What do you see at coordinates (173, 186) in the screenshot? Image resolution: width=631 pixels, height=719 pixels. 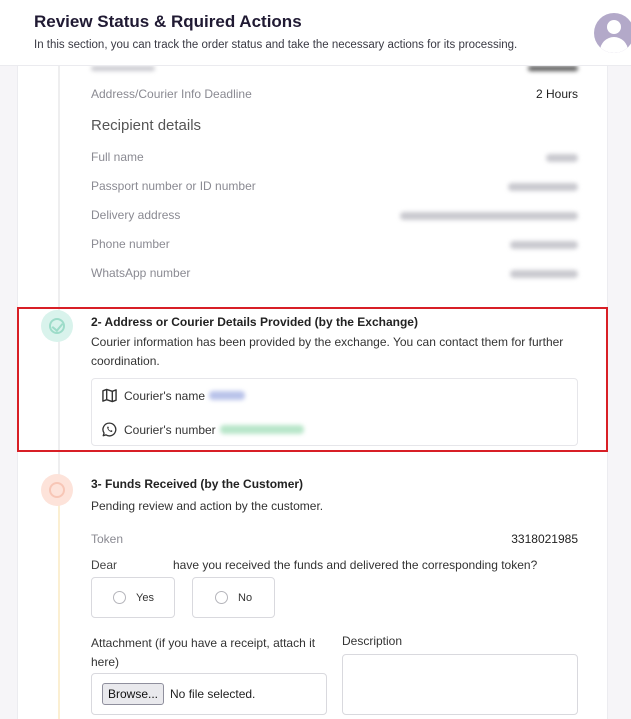 I see `passport-label: Passport number or ID number` at bounding box center [173, 186].